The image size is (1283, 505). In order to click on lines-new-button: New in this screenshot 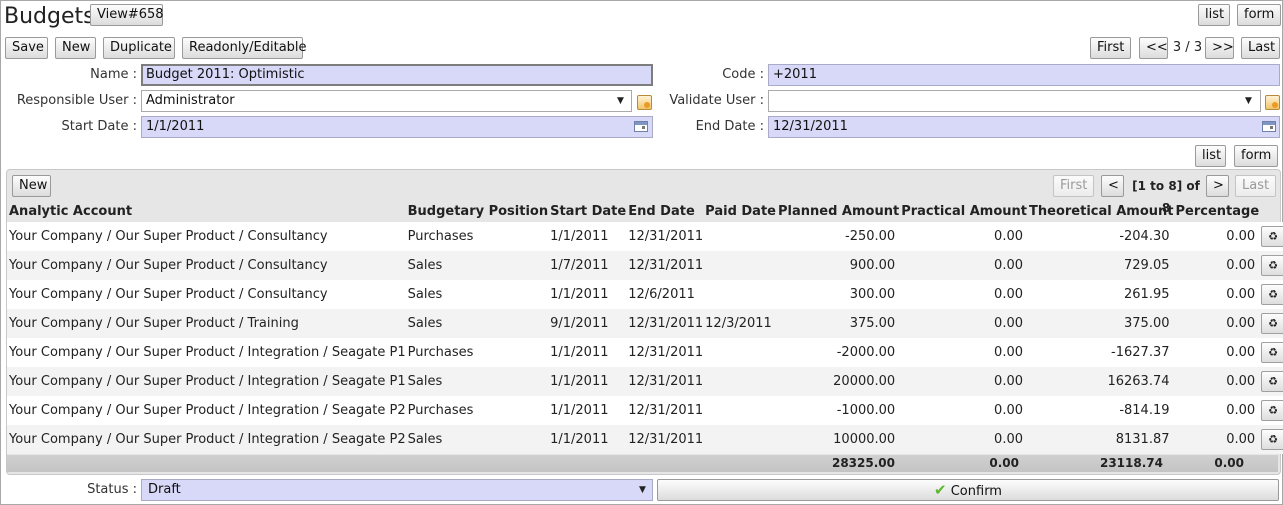, I will do `click(31, 186)`.